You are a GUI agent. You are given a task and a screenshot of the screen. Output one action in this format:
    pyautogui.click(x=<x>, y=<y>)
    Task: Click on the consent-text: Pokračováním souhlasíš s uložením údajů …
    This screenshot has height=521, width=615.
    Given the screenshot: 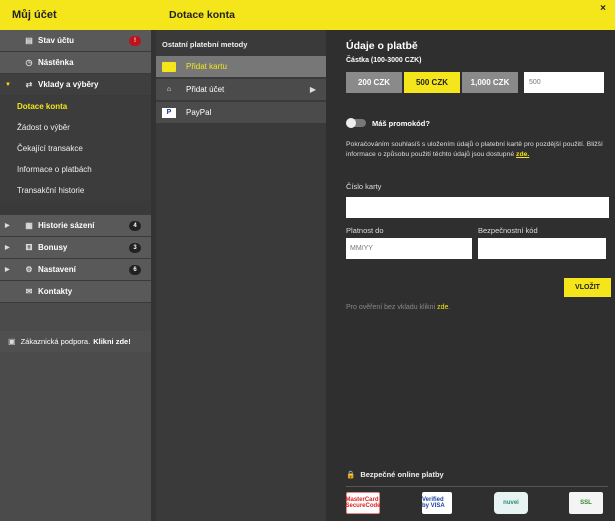 What is the action you would take?
    pyautogui.click(x=478, y=149)
    